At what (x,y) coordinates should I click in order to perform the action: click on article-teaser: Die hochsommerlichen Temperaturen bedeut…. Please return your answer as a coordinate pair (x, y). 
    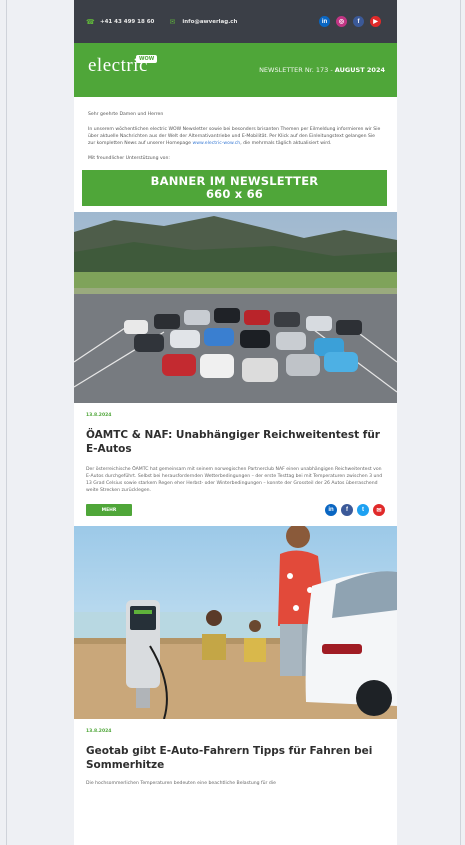
    Looking at the image, I should click on (181, 783).